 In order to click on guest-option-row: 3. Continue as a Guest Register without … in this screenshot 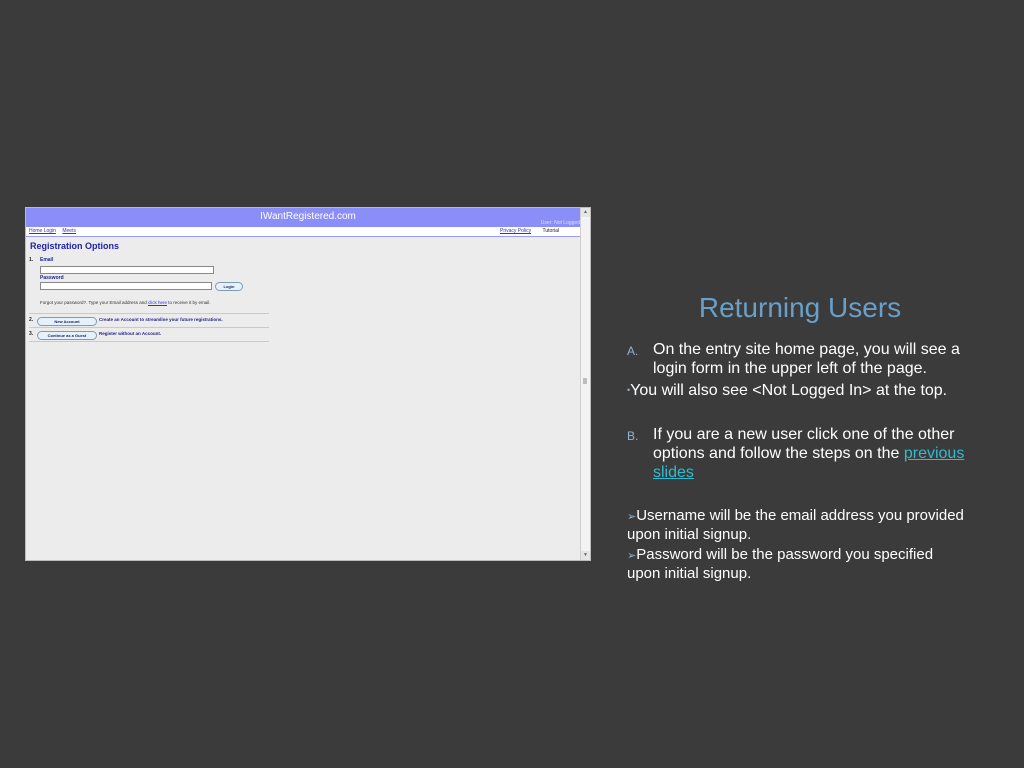, I will do `click(149, 335)`.